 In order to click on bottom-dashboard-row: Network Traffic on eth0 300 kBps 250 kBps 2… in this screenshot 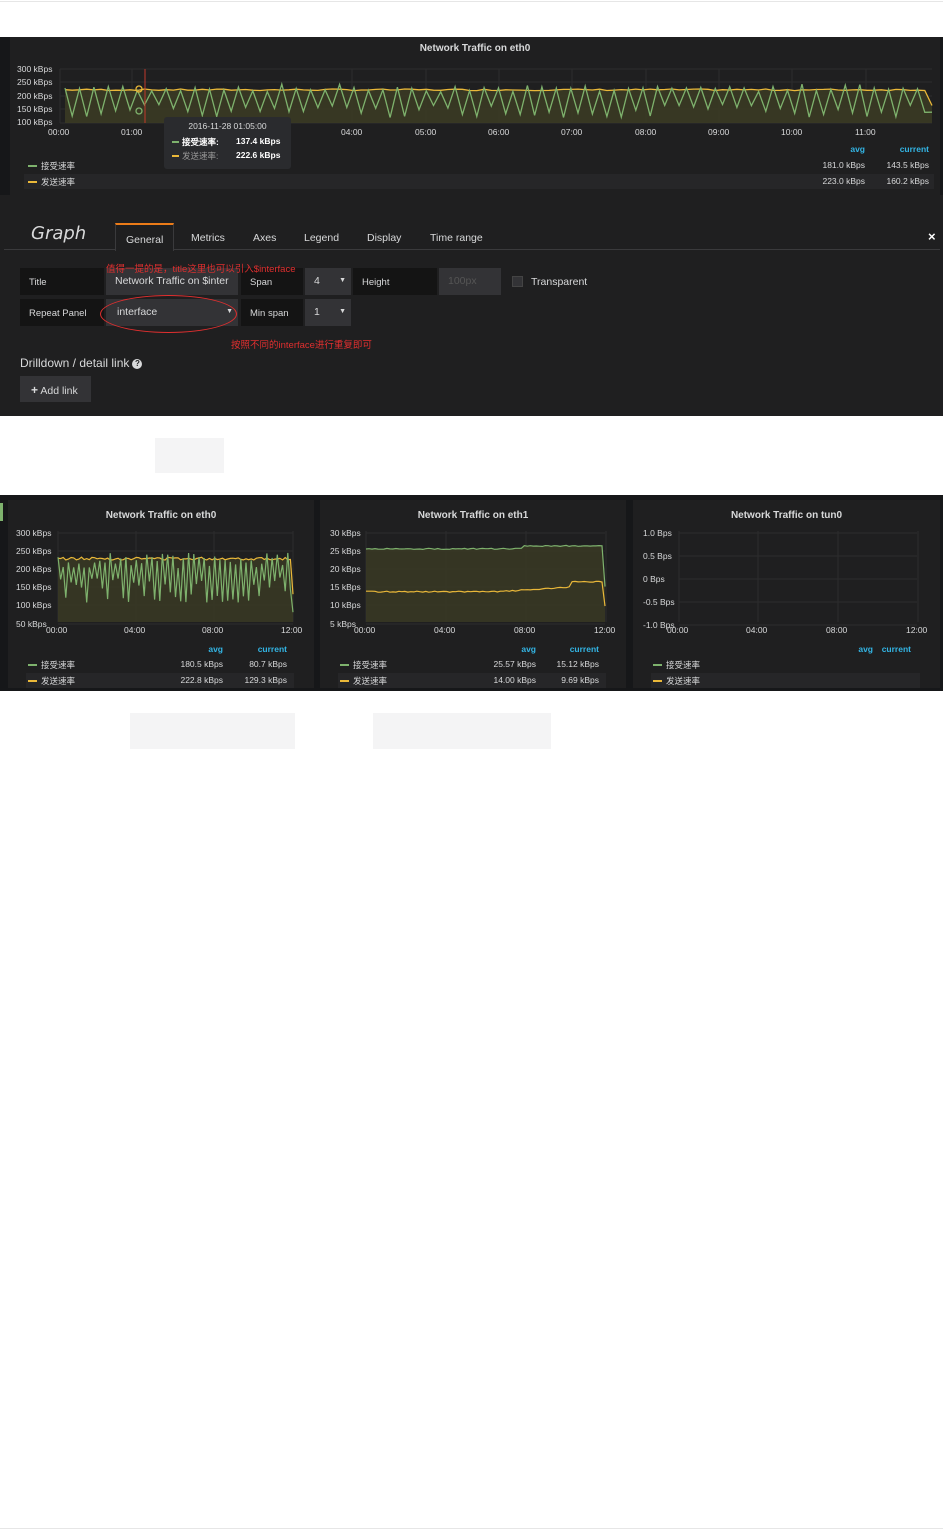, I will do `click(471, 593)`.